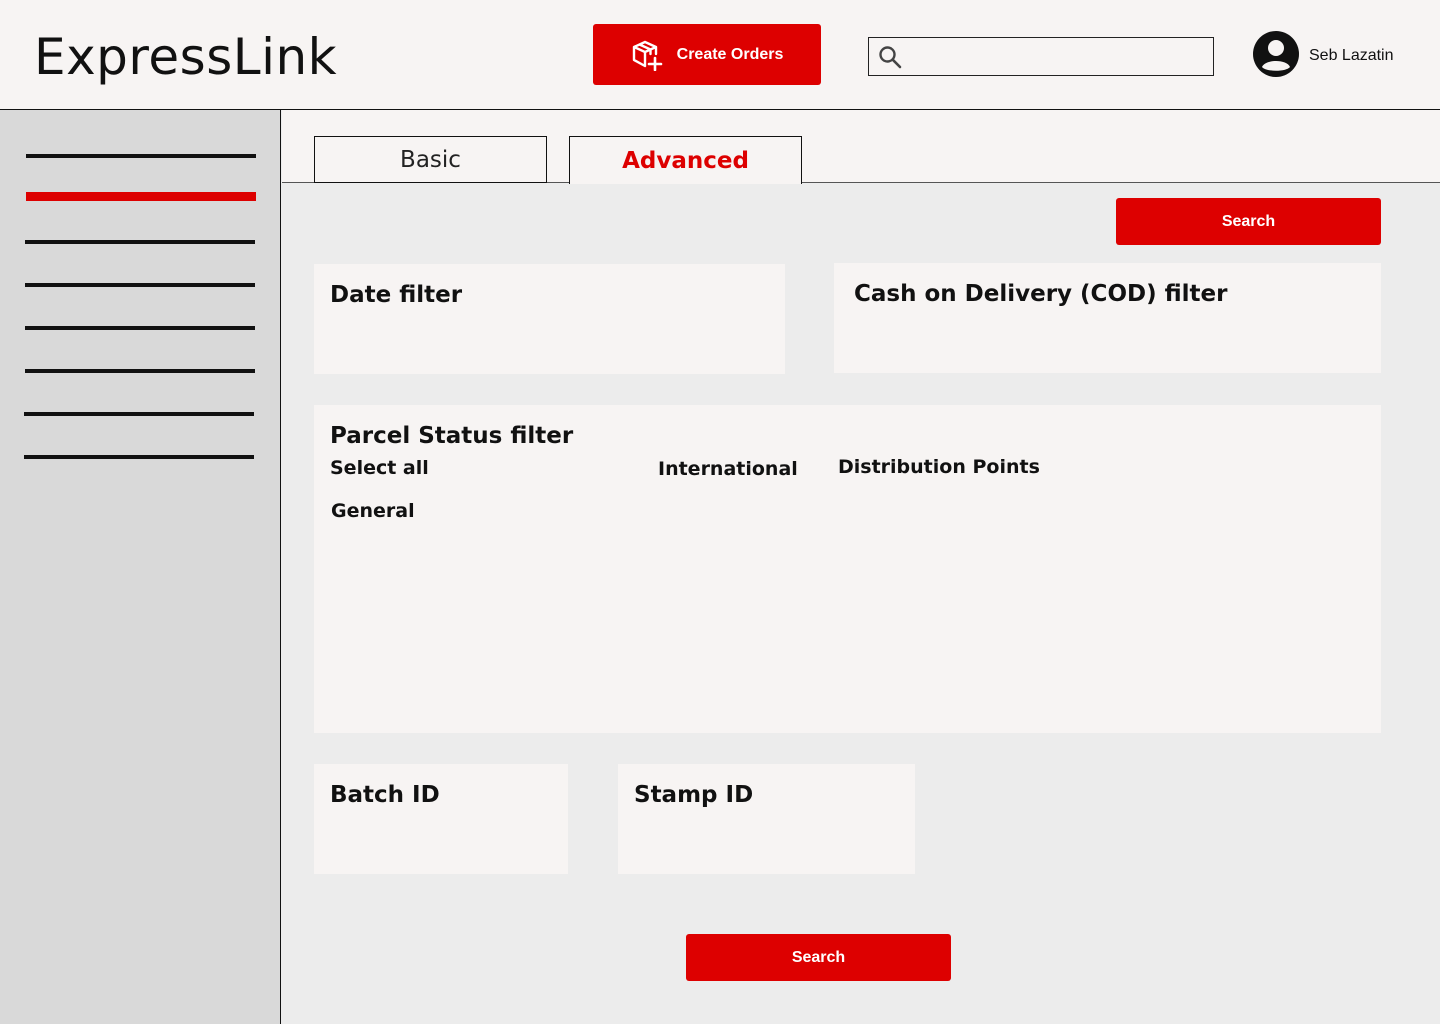 The width and height of the screenshot is (1440, 1024). I want to click on user-menu: Seb Lazatin, so click(1323, 56).